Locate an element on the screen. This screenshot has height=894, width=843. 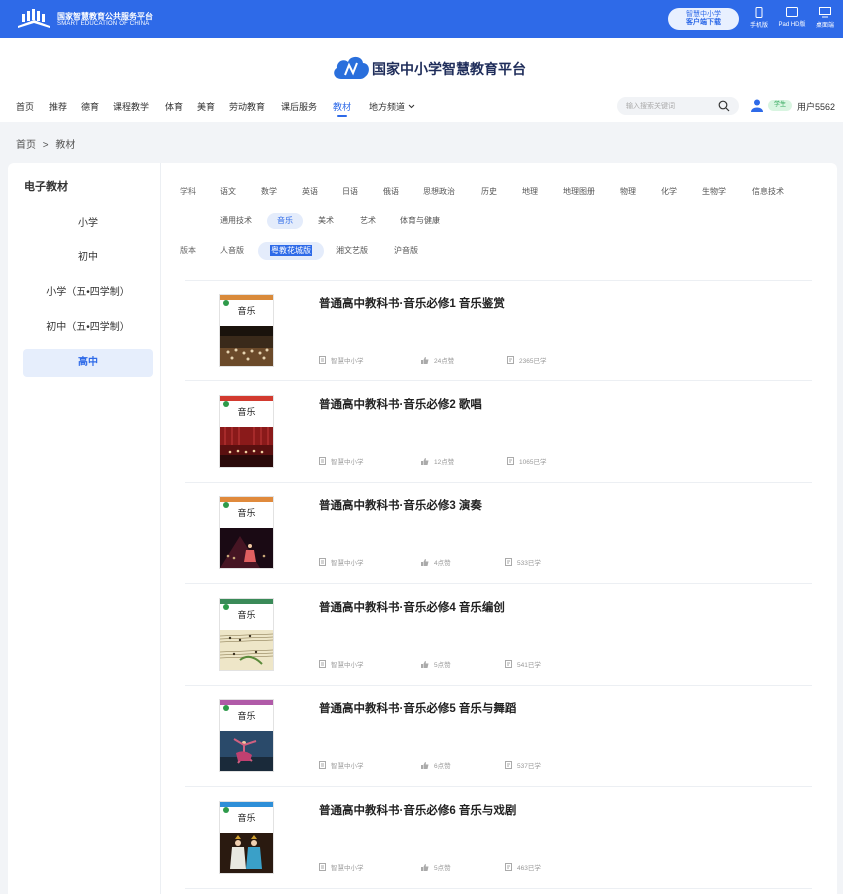
nav-item-textbooks: 教材 is located at coordinates (342, 108).